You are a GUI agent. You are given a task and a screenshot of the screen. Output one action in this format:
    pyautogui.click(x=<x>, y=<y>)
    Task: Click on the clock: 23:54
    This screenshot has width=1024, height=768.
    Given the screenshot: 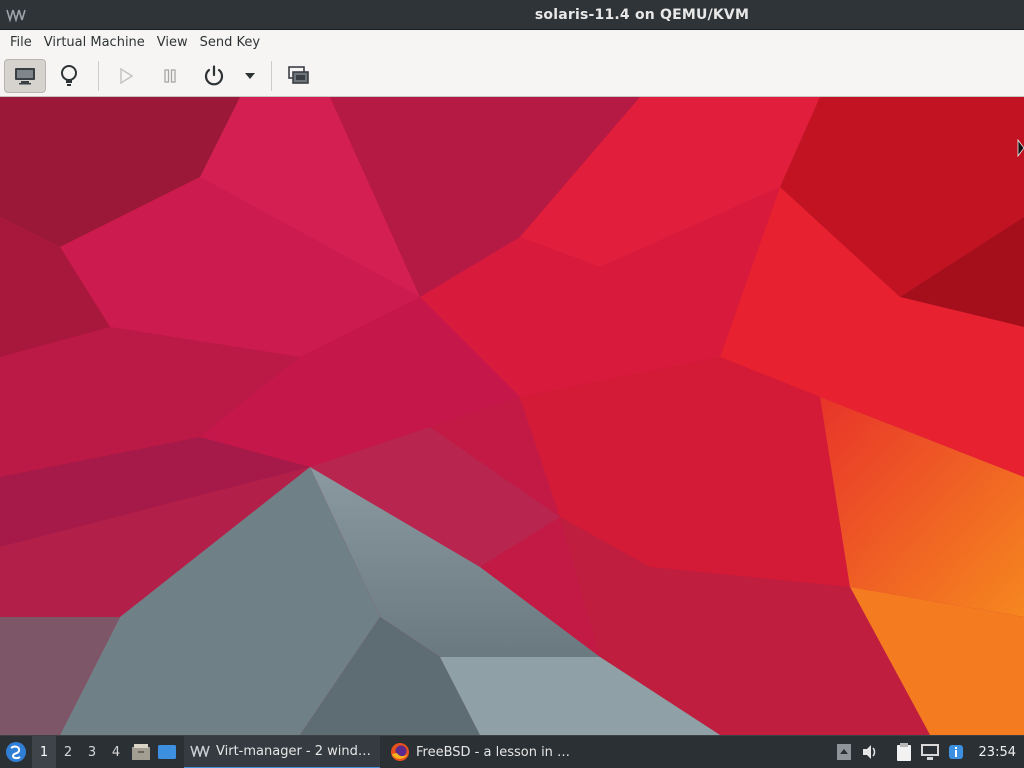 What is the action you would take?
    pyautogui.click(x=996, y=752)
    